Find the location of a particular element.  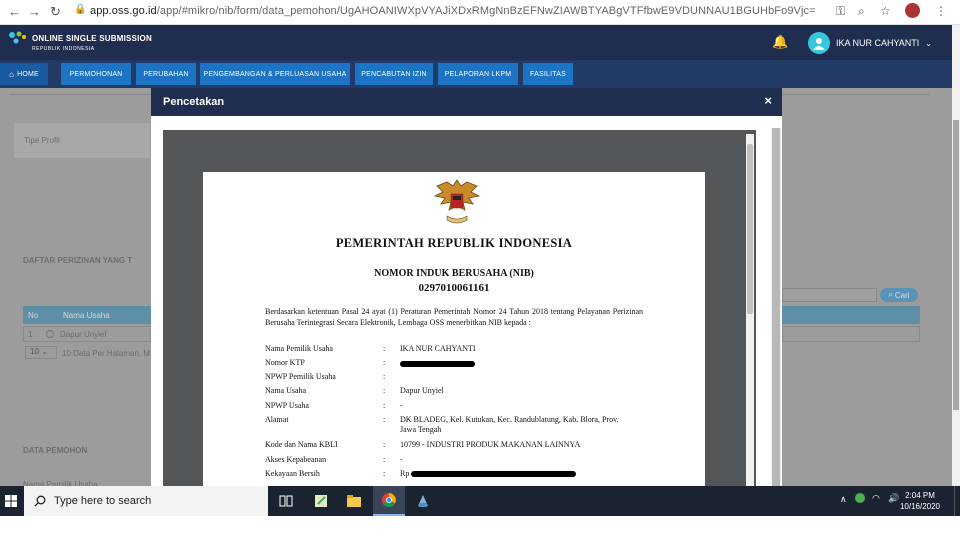

logo-title: ONLINE SINGLE SUBMISSION is located at coordinates (92, 38).